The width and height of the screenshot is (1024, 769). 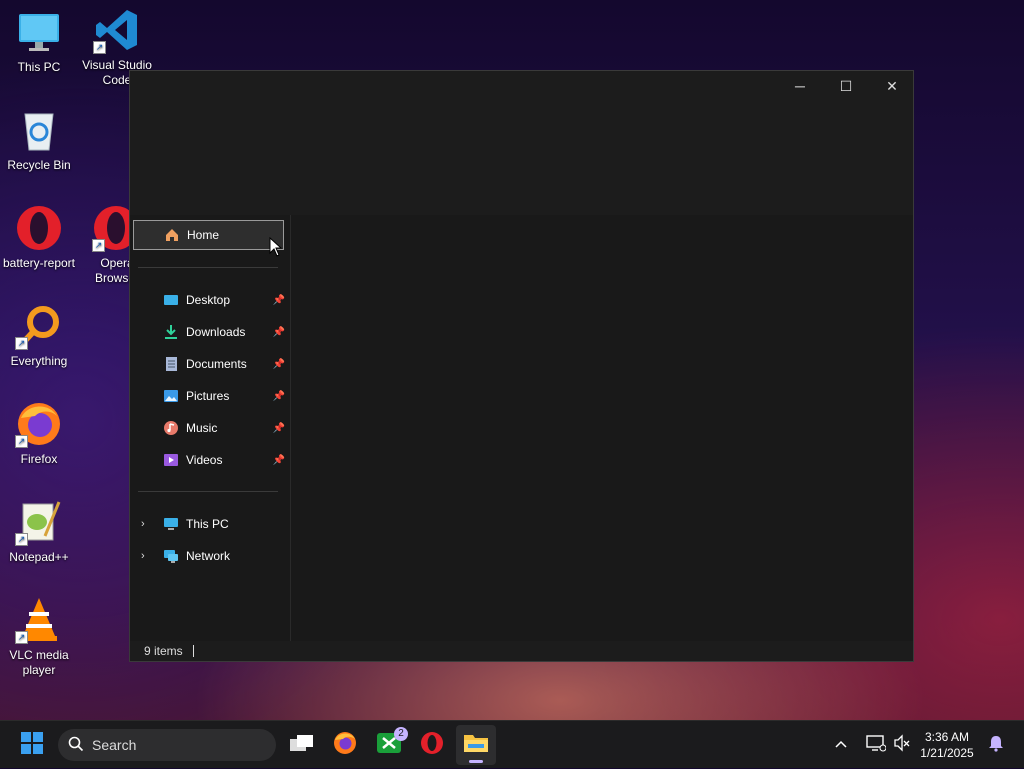 I want to click on minimize-icon: ─, so click(x=800, y=86).